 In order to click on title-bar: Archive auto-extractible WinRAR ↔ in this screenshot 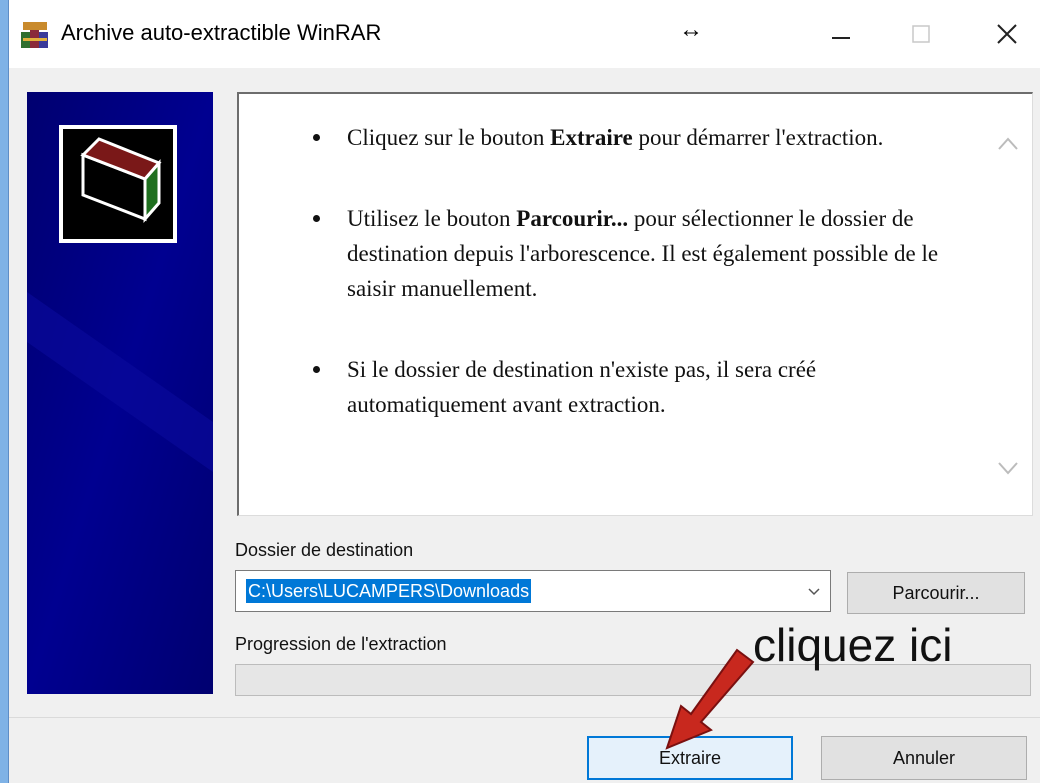, I will do `click(524, 34)`.